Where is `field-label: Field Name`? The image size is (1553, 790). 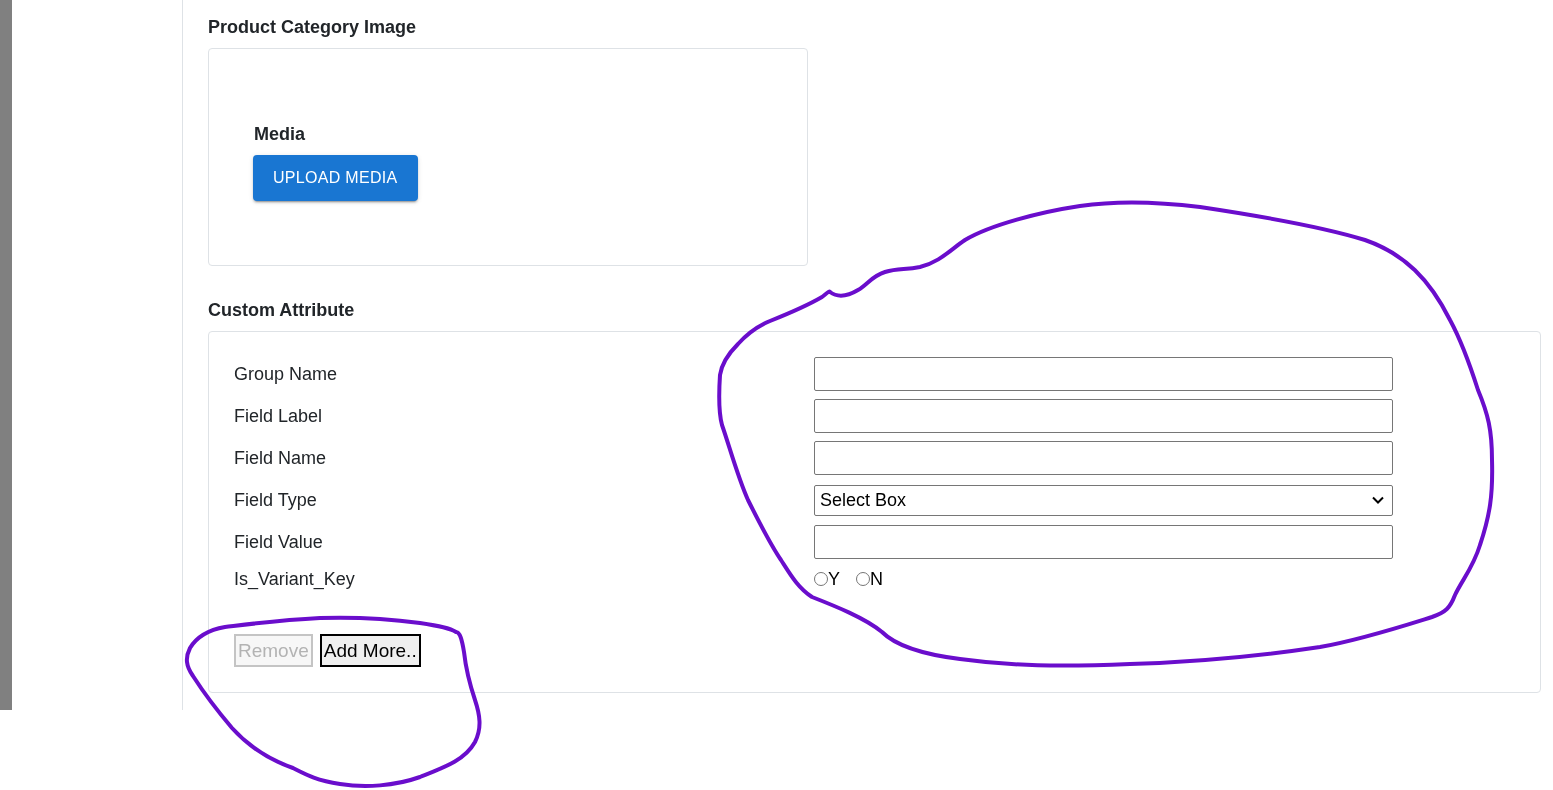 field-label: Field Name is located at coordinates (280, 458).